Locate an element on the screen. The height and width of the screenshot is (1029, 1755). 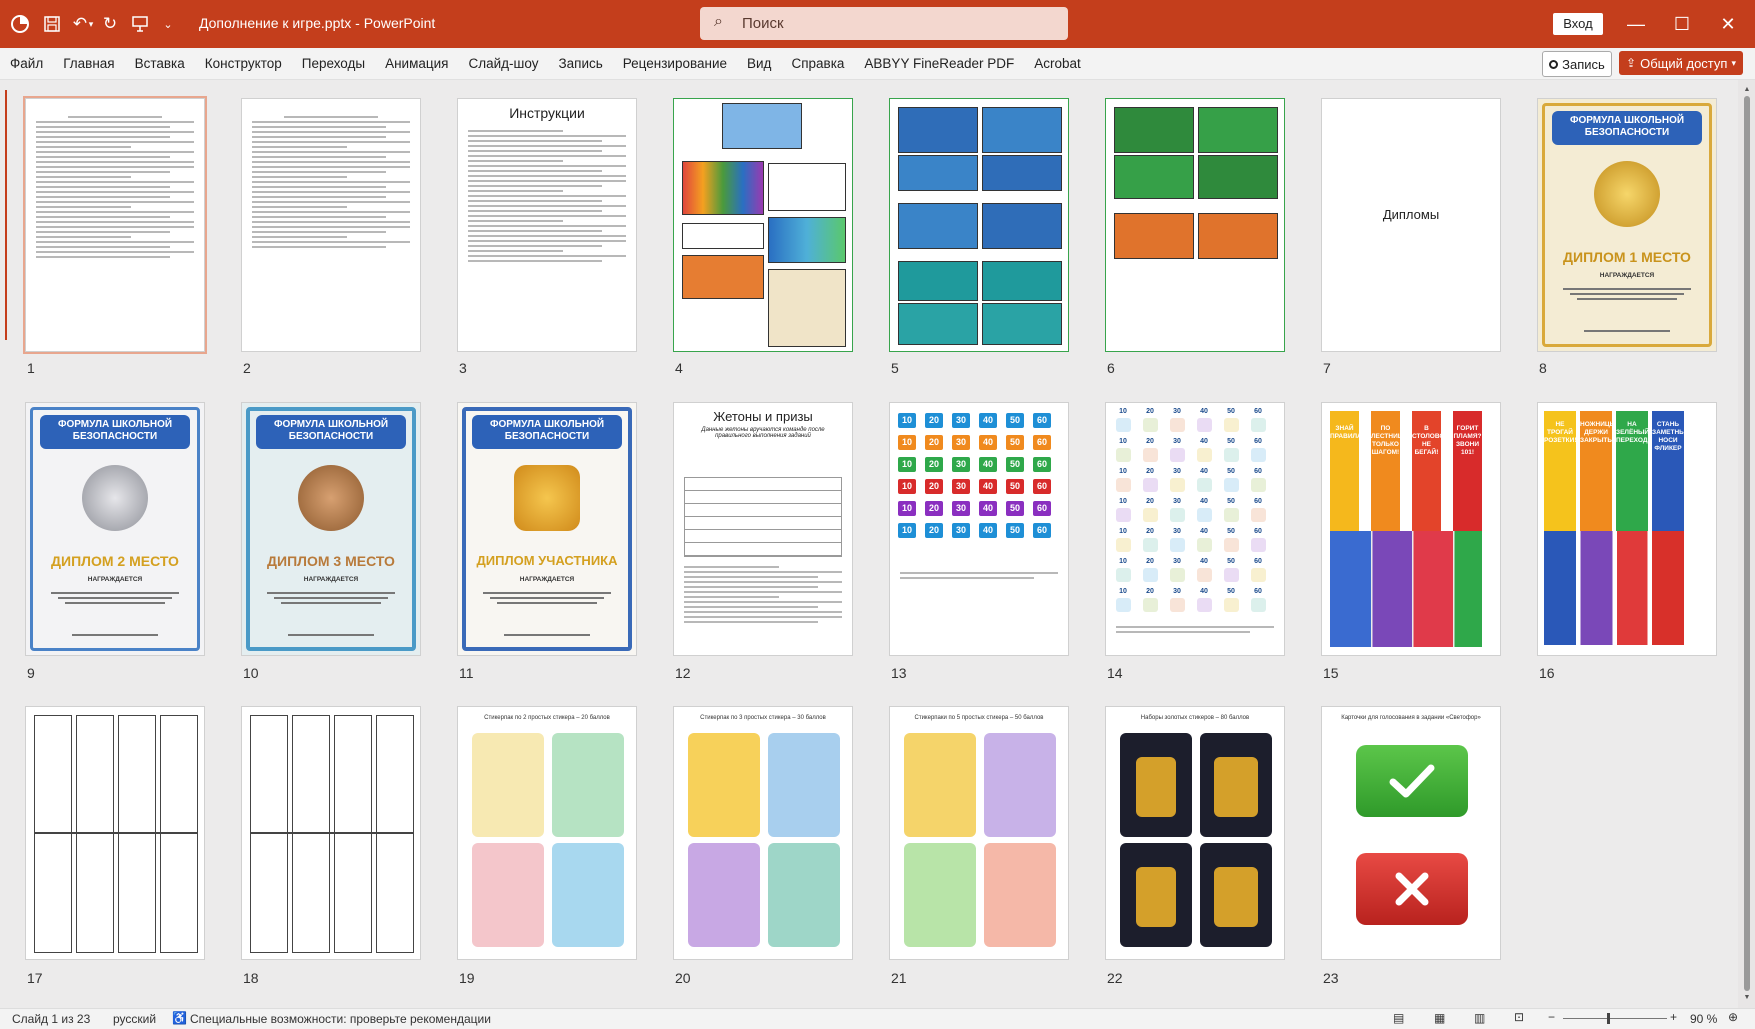
menu-tab-3: Конструктор is located at coordinates (243, 63).